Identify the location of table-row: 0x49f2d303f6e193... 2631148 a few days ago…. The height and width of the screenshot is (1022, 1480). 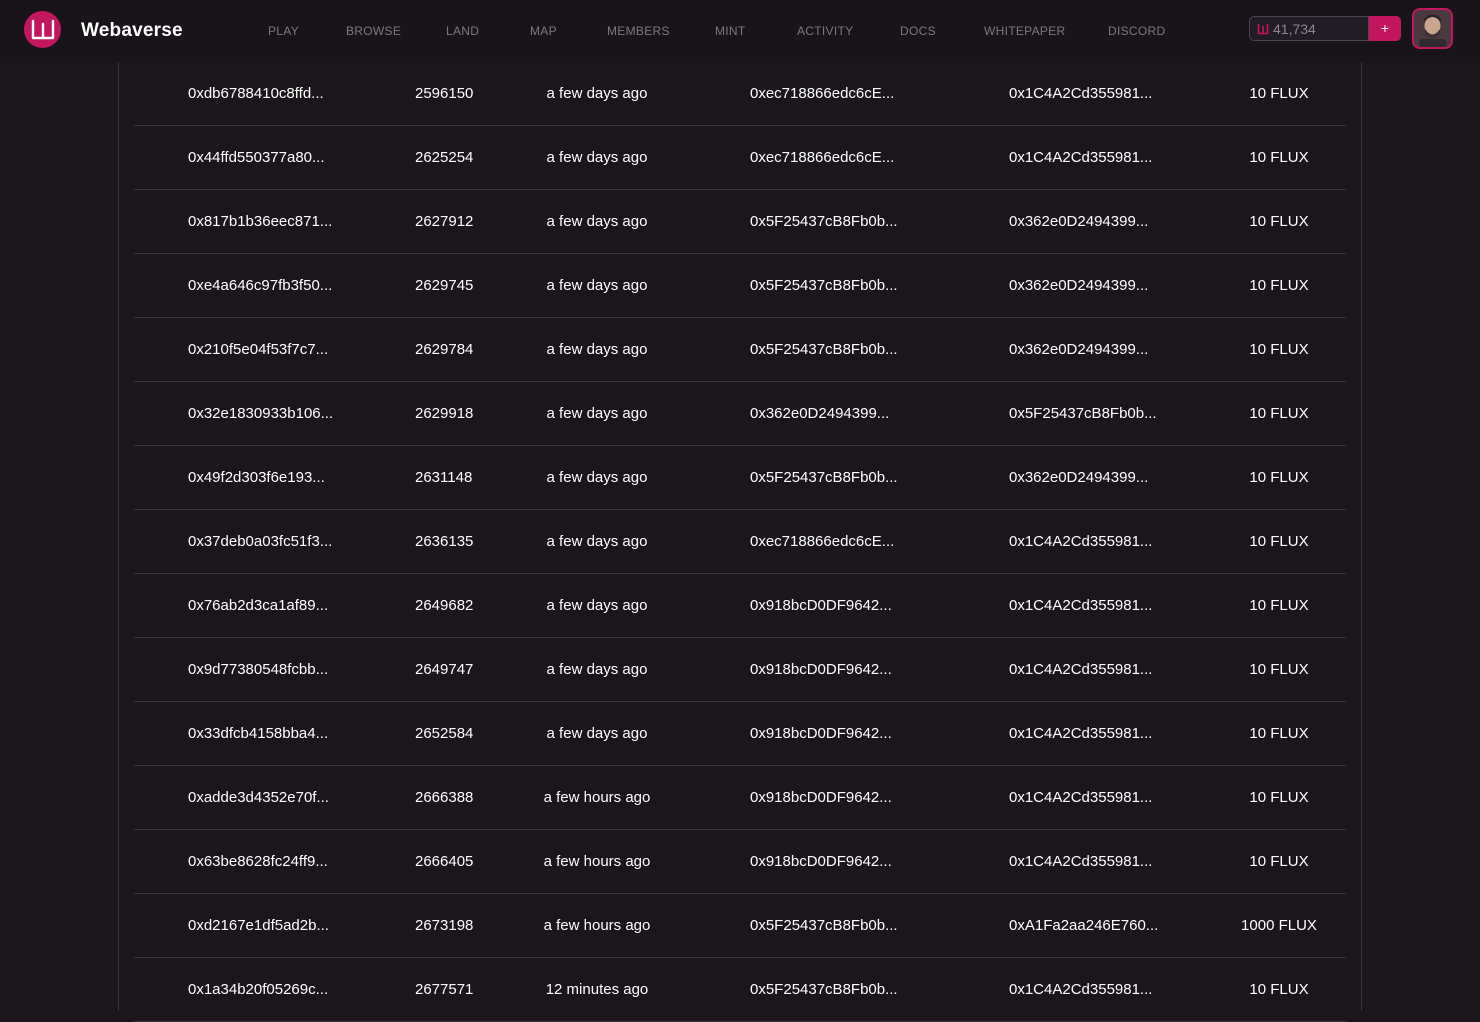
(740, 478).